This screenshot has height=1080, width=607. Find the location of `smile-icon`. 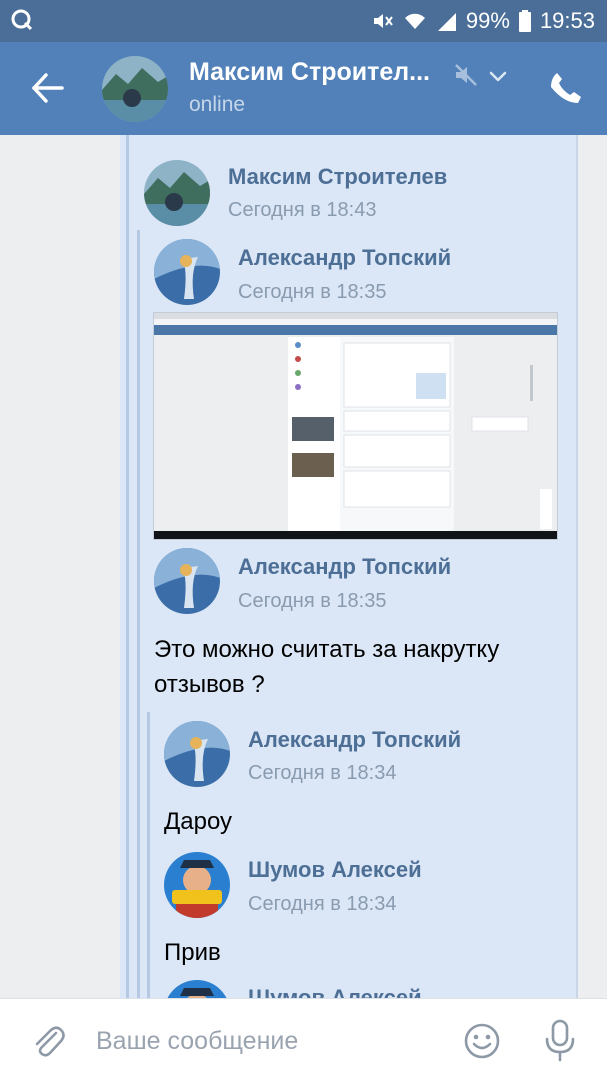

smile-icon is located at coordinates (482, 1041).